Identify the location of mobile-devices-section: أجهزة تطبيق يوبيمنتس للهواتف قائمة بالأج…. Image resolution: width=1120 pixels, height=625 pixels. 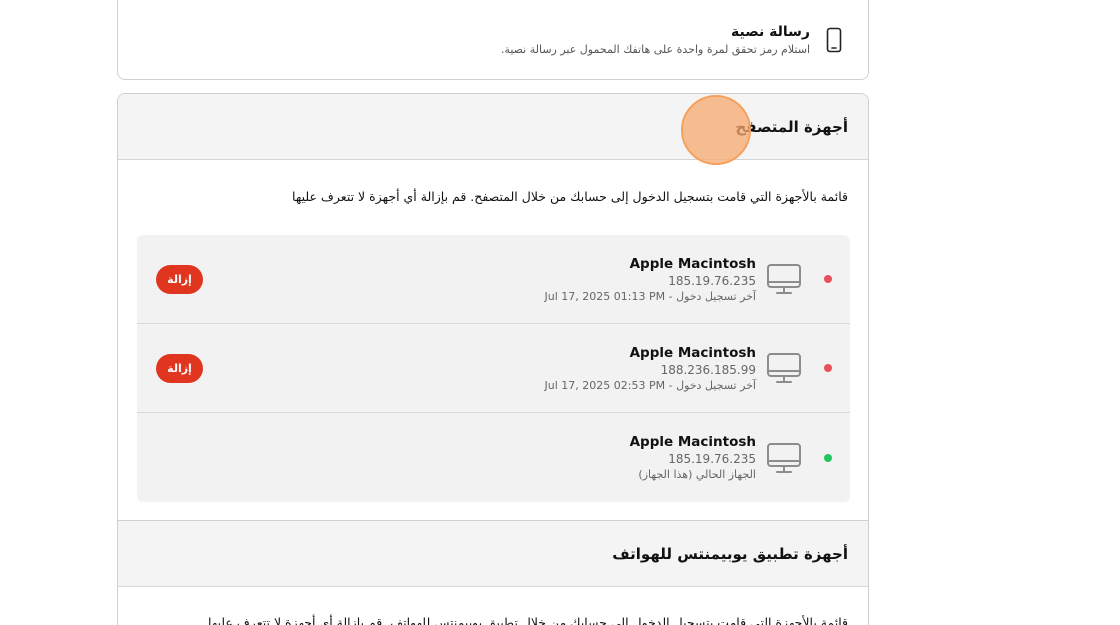
(493, 572).